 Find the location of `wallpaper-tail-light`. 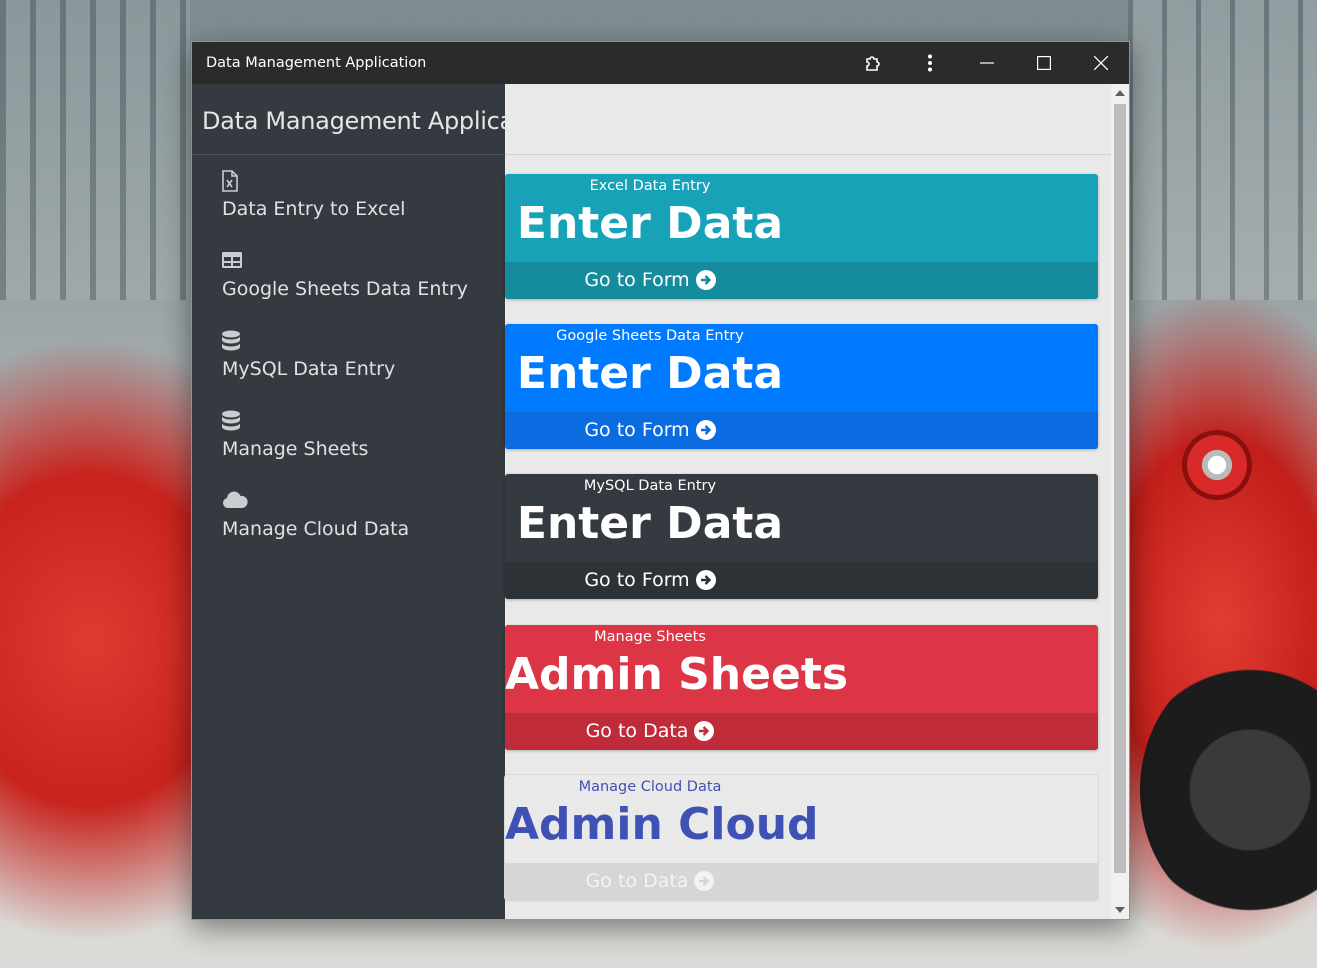

wallpaper-tail-light is located at coordinates (1217, 465).